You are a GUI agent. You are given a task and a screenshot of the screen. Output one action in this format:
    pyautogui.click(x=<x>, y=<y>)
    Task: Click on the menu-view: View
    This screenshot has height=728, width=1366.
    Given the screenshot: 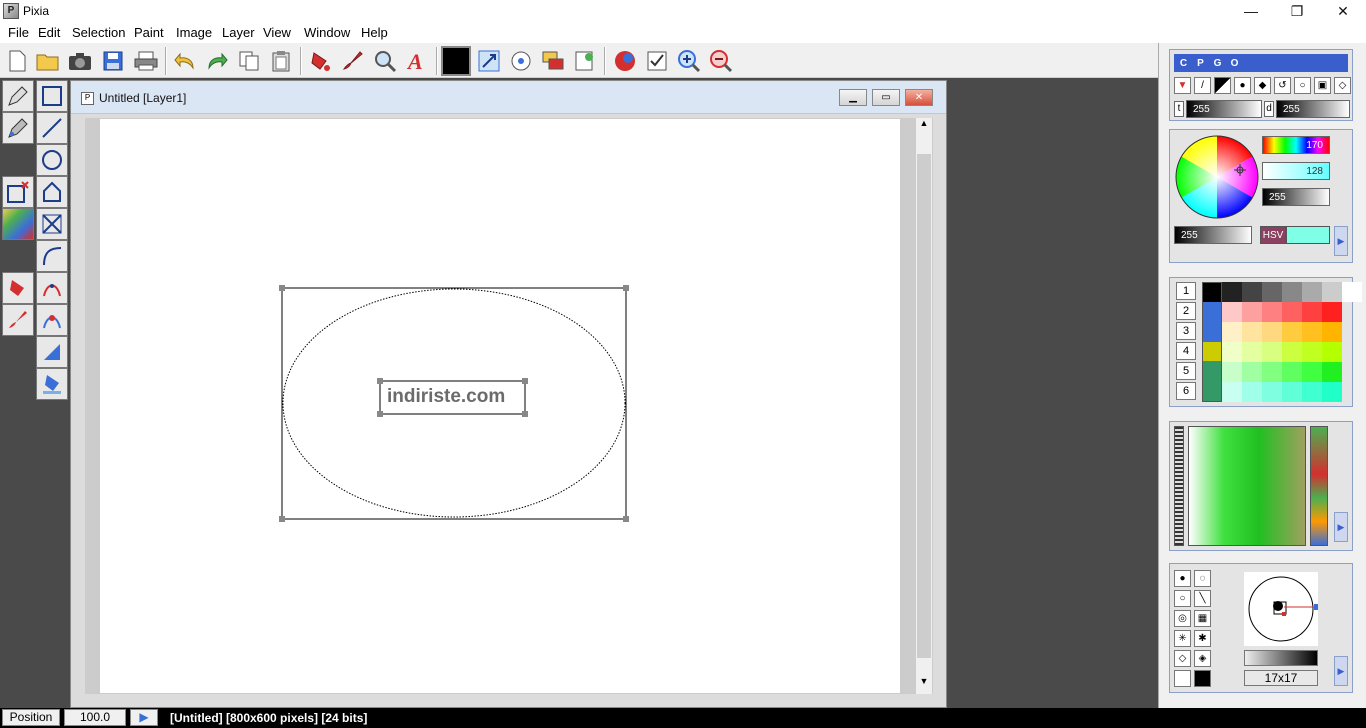 What is the action you would take?
    pyautogui.click(x=277, y=32)
    